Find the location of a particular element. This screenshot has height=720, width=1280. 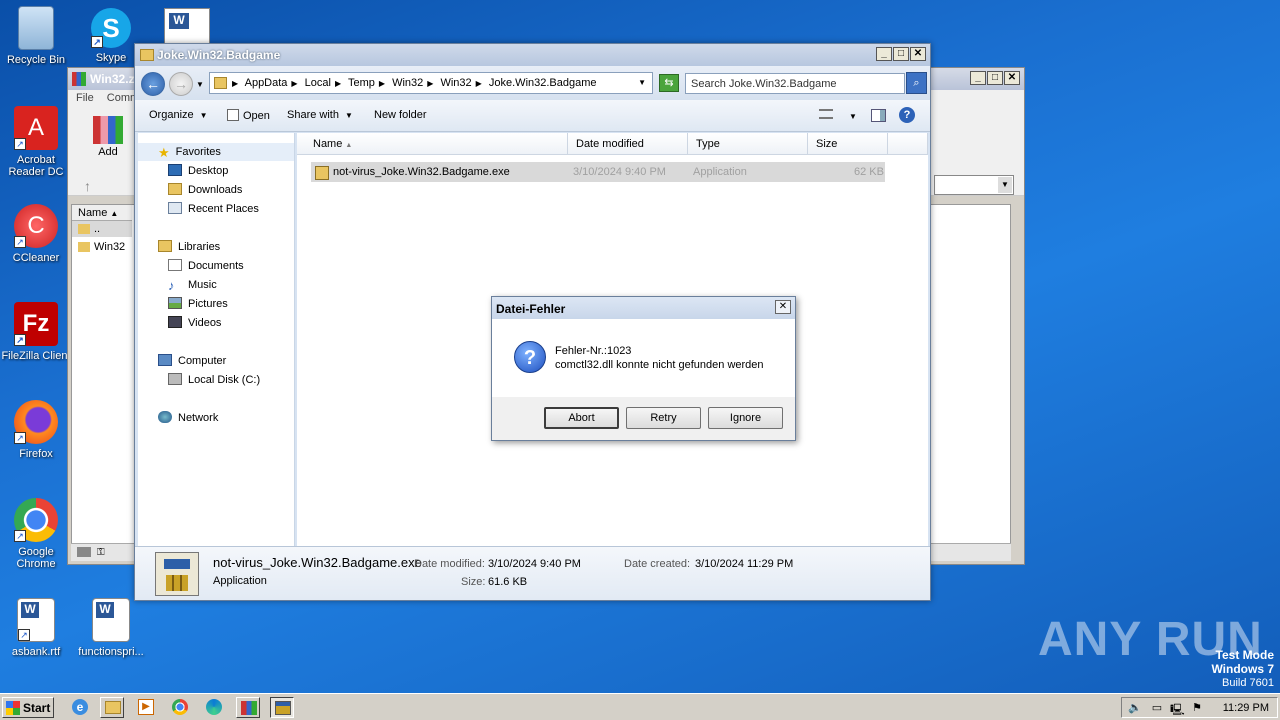

preview-pane-button is located at coordinates (878, 117).